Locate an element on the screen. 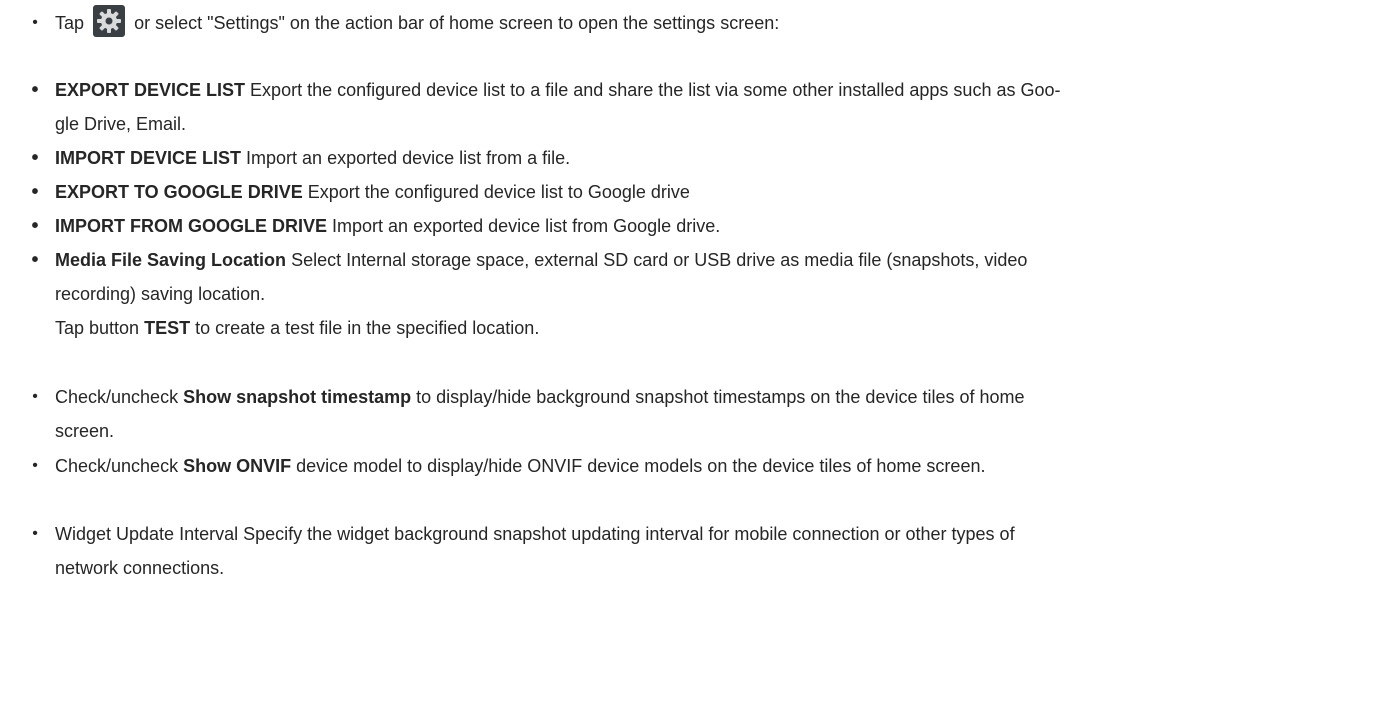 The height and width of the screenshot is (715, 1394). test-label: TEST is located at coordinates (167, 328).